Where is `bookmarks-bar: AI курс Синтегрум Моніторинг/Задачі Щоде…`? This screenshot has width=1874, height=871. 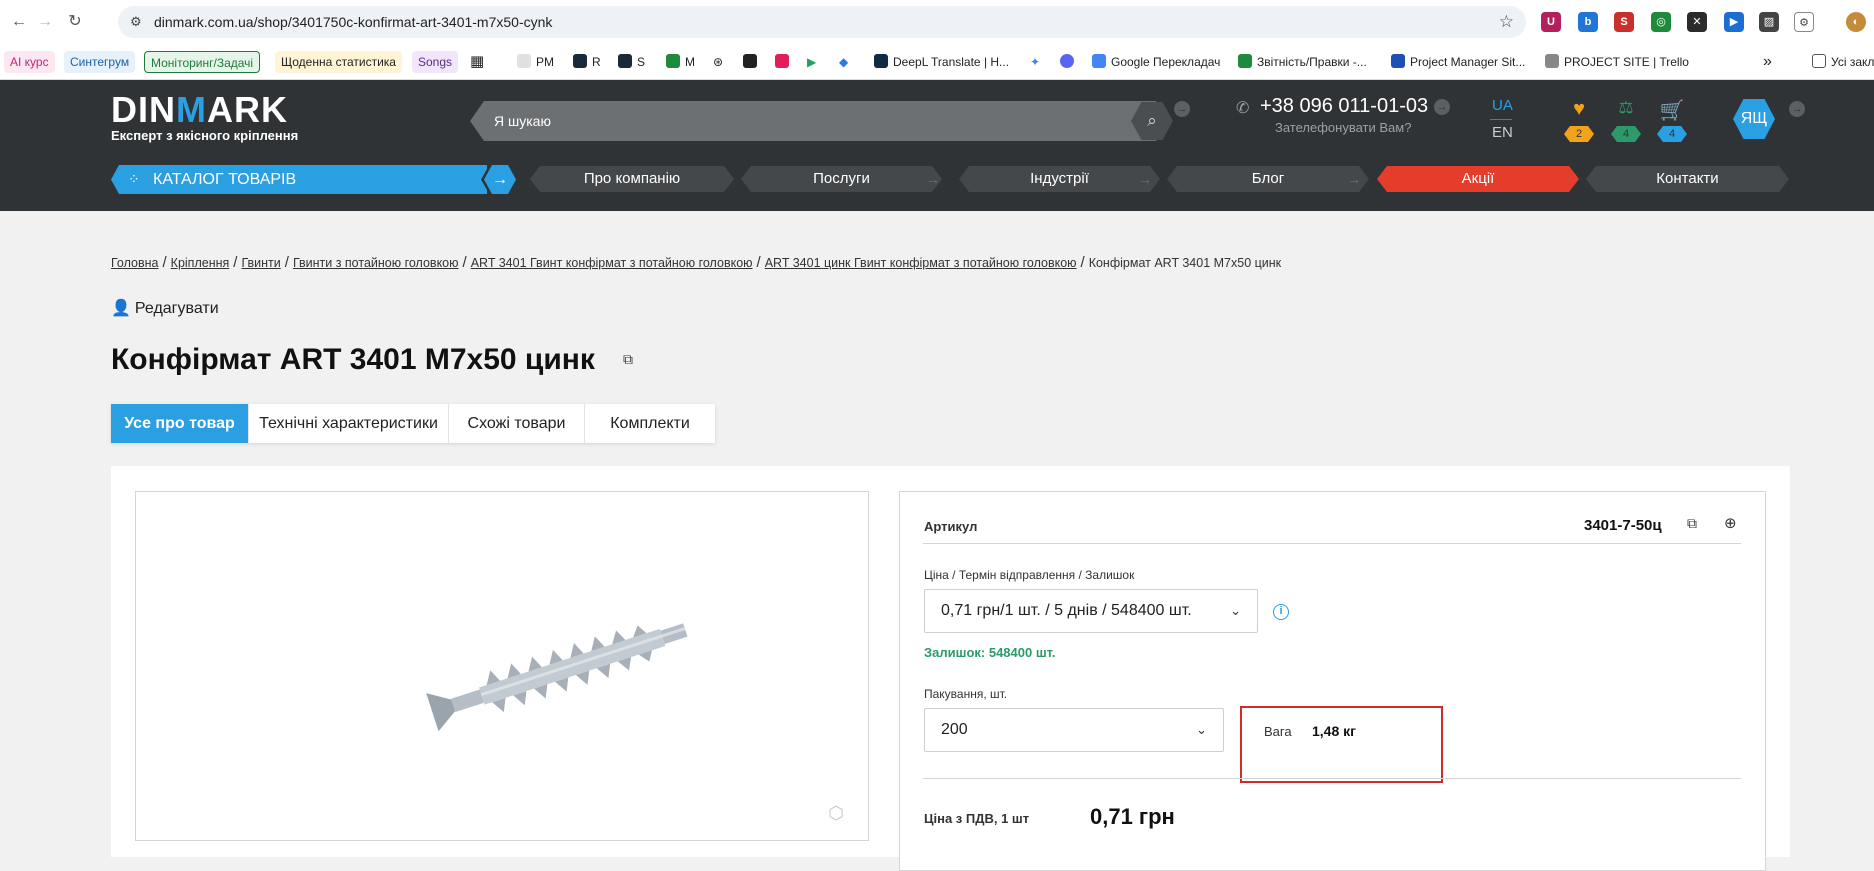 bookmarks-bar: AI курс Синтегрум Моніторинг/Задачі Щоде… is located at coordinates (937, 62).